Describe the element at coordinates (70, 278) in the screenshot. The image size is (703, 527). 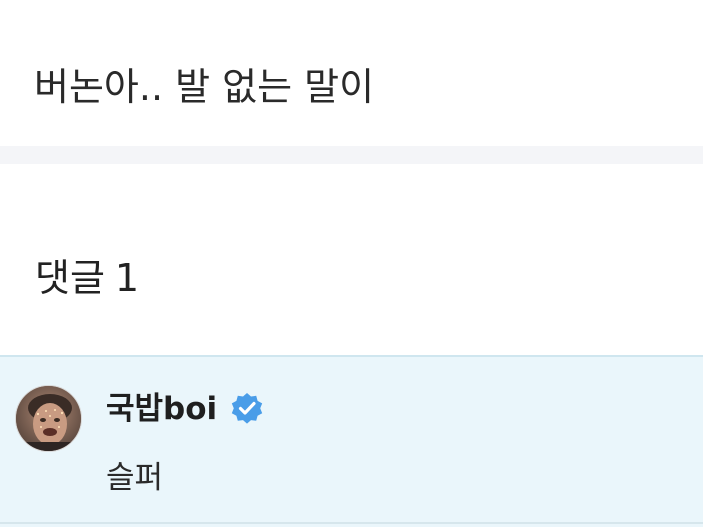
I see `comments-label: 댓글` at that location.